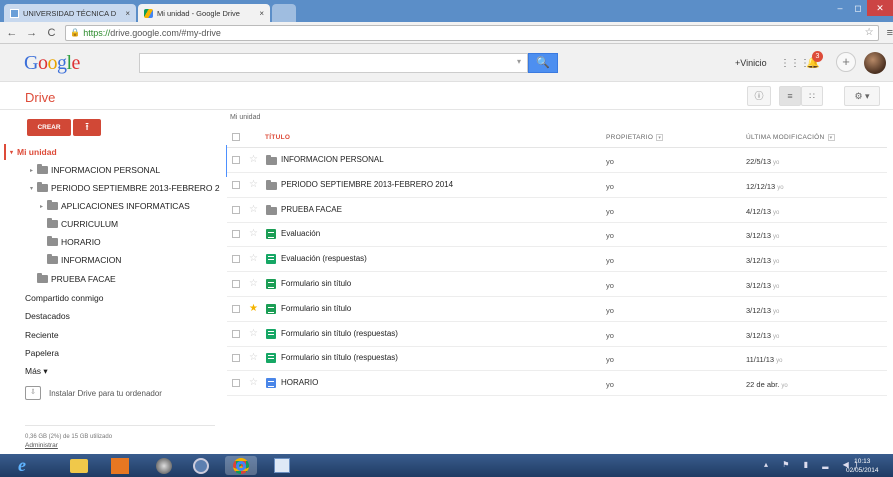 This screenshot has width=893, height=477. What do you see at coordinates (236, 137) in the screenshot?
I see `select-all-checkbox` at bounding box center [236, 137].